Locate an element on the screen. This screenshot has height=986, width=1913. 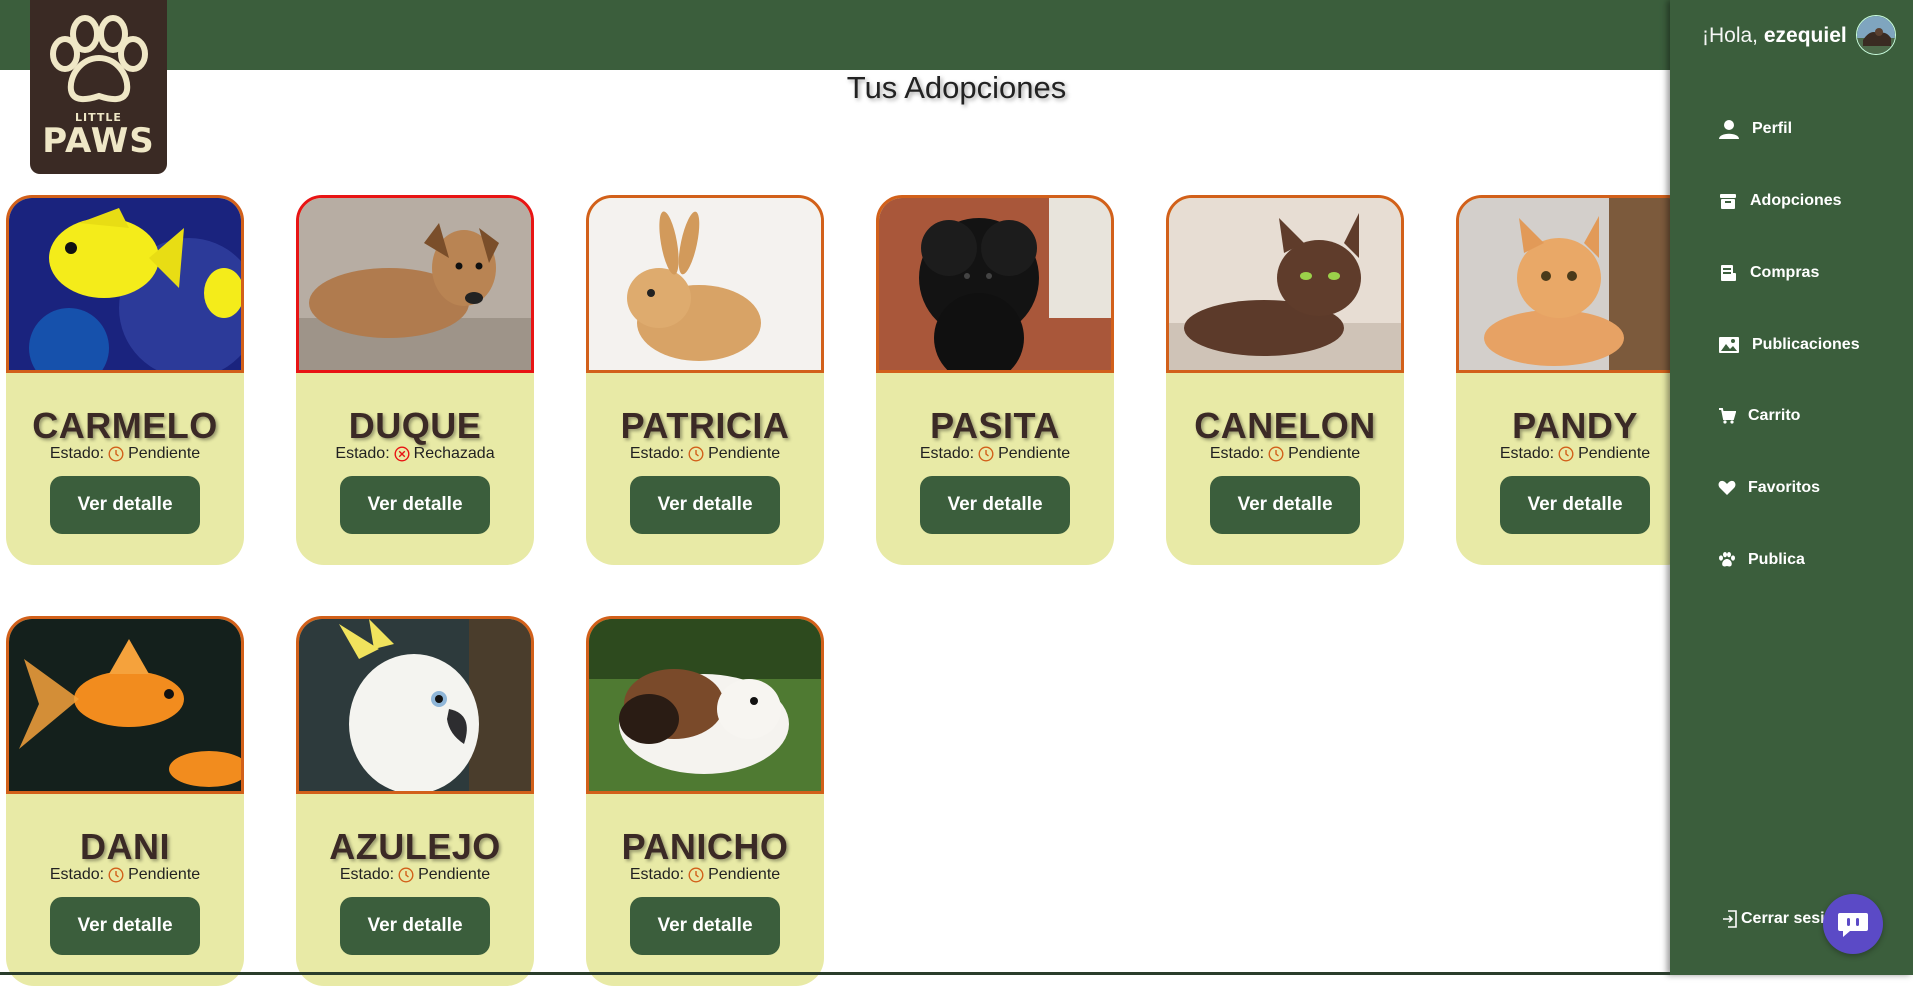
sidebar-item-favoritos: Favoritos is located at coordinates (1769, 488).